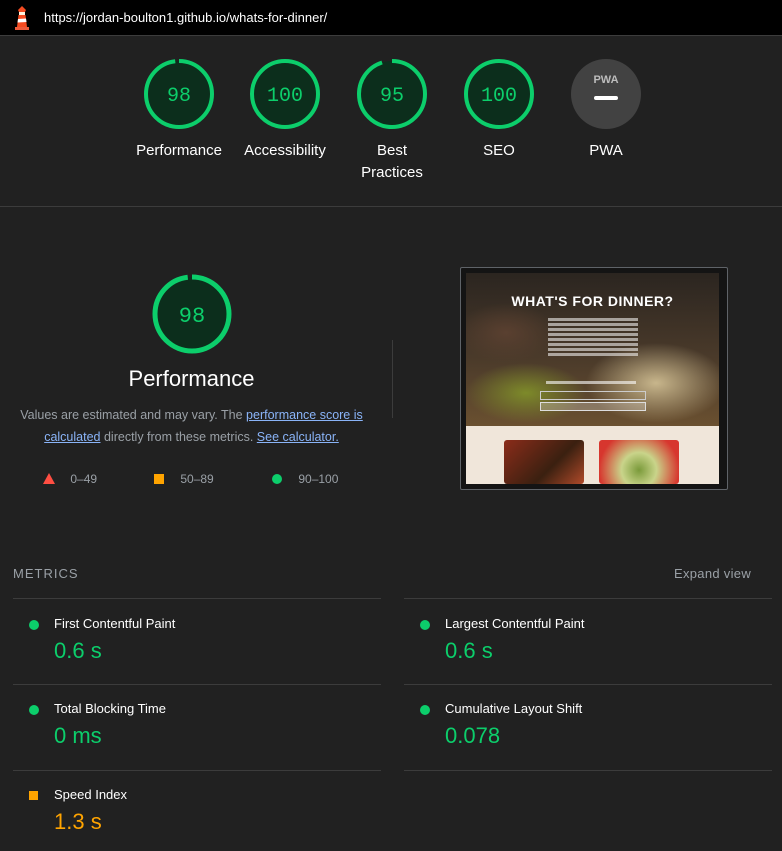  Describe the element at coordinates (78, 821) in the screenshot. I see `metric-value: 1.3 s` at that location.